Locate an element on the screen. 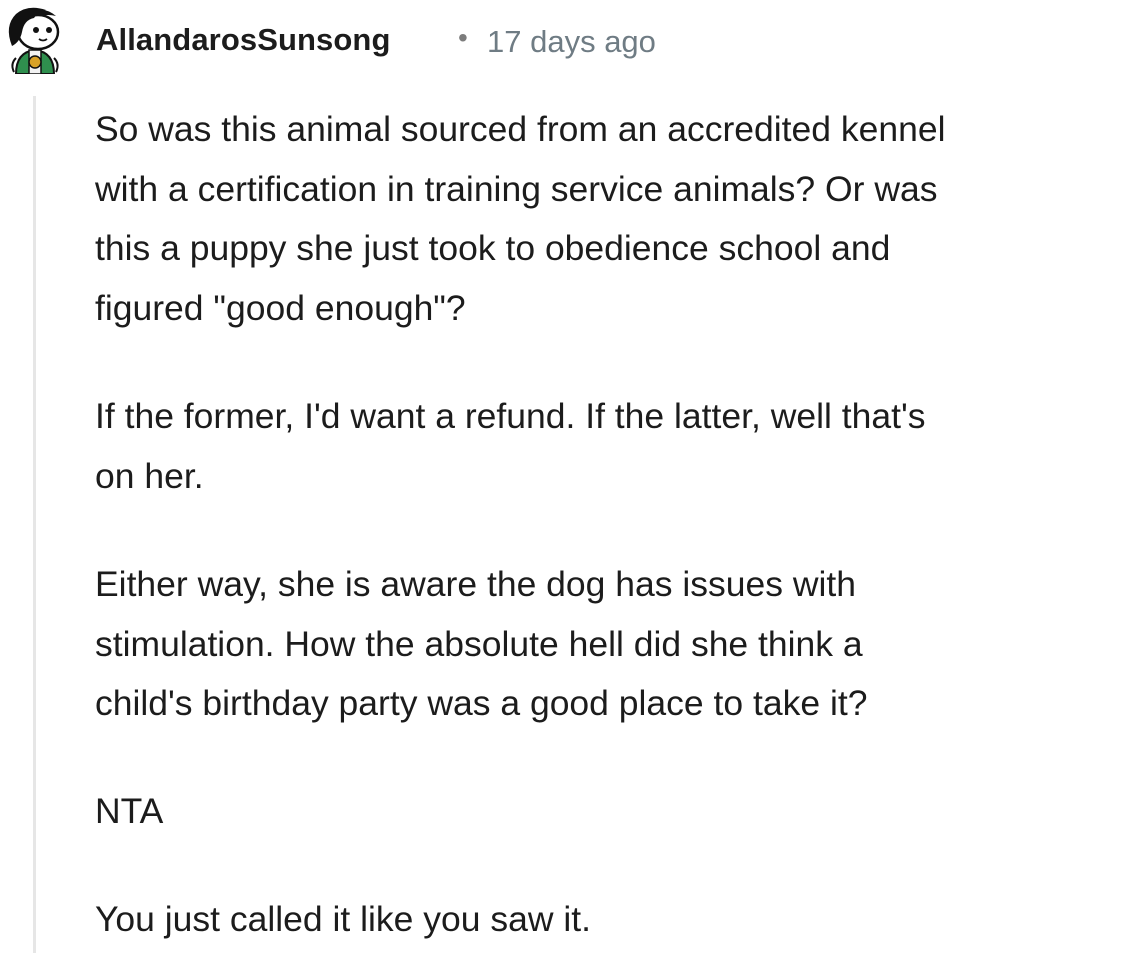  paragraph: NTA is located at coordinates (129, 812).